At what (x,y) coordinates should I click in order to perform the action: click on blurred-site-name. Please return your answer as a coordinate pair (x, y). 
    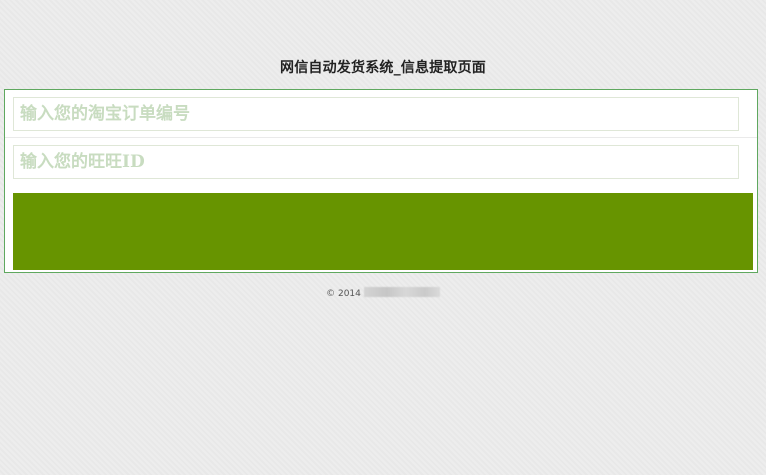
    Looking at the image, I should click on (401, 292).